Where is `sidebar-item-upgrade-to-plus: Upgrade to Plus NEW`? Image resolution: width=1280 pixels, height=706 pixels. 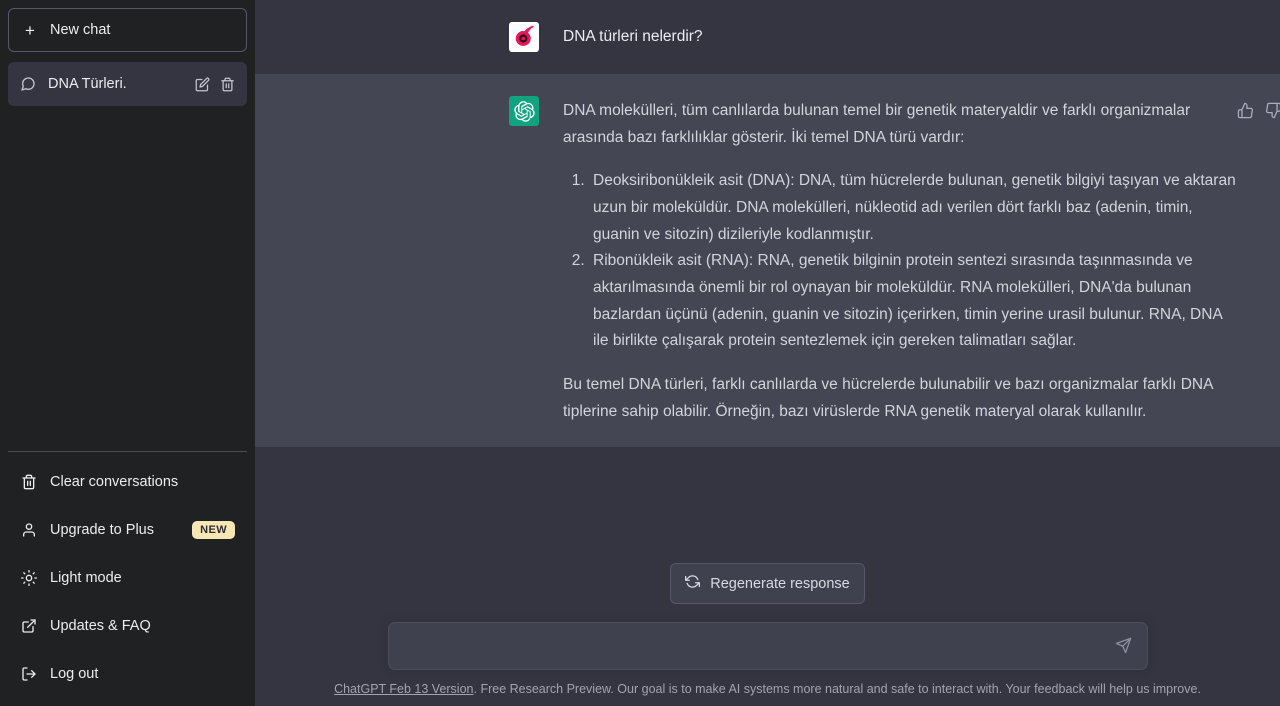
sidebar-item-upgrade-to-plus: Upgrade to Plus NEW is located at coordinates (127, 530).